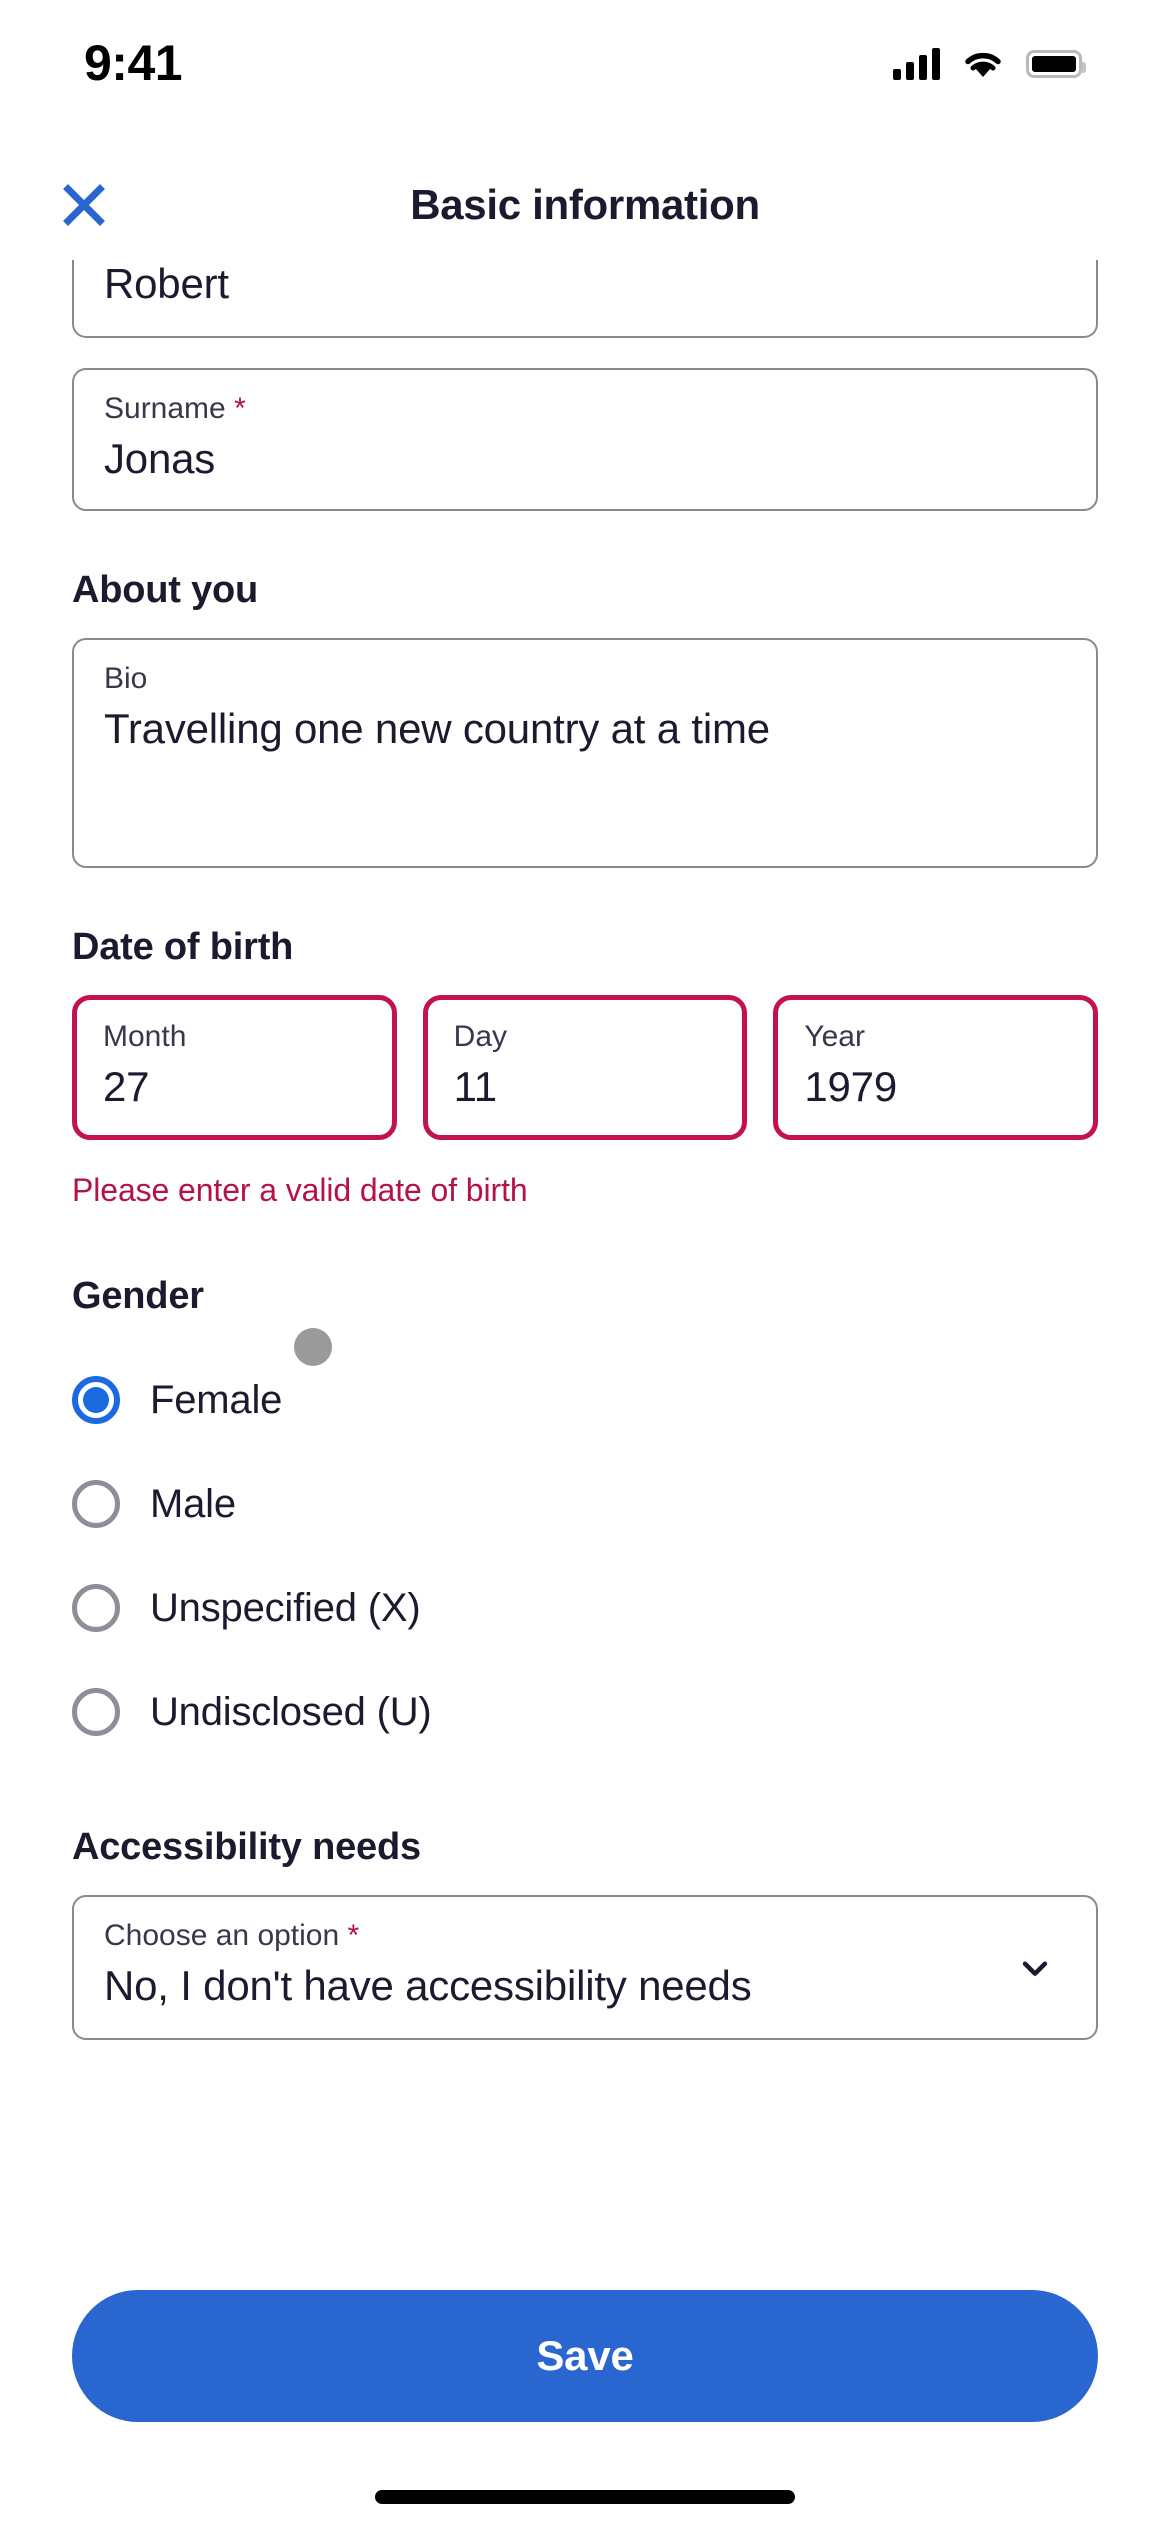  Describe the element at coordinates (216, 1399) in the screenshot. I see `gender-option-label: Female` at that location.